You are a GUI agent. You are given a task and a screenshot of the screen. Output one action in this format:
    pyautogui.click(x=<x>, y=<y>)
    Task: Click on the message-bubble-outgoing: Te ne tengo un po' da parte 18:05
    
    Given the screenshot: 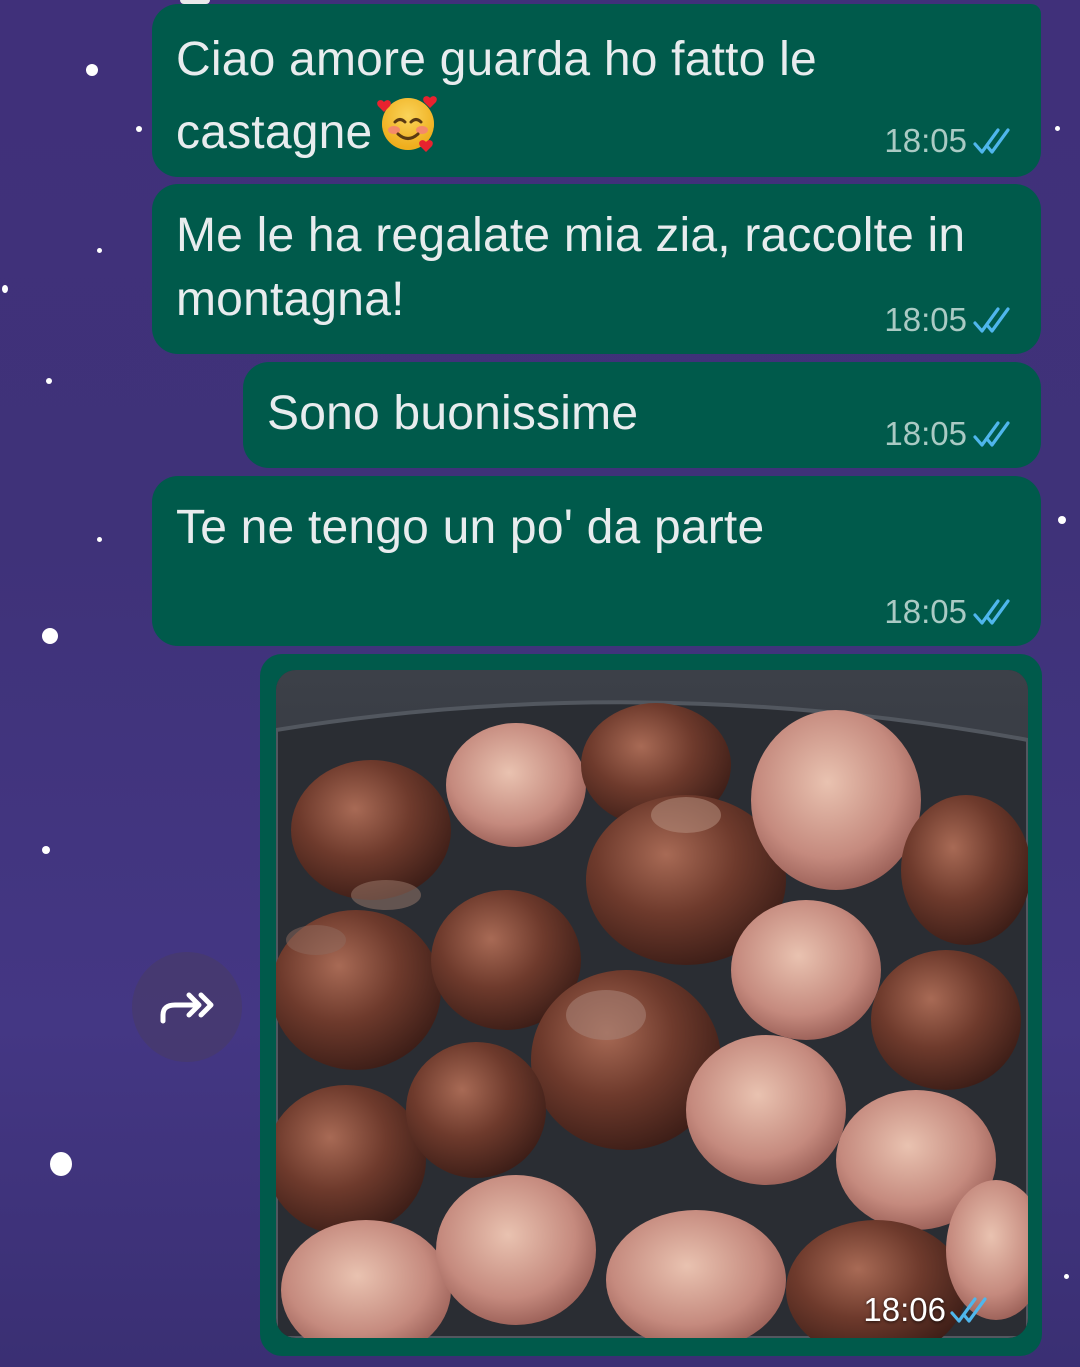 What is the action you would take?
    pyautogui.click(x=596, y=561)
    